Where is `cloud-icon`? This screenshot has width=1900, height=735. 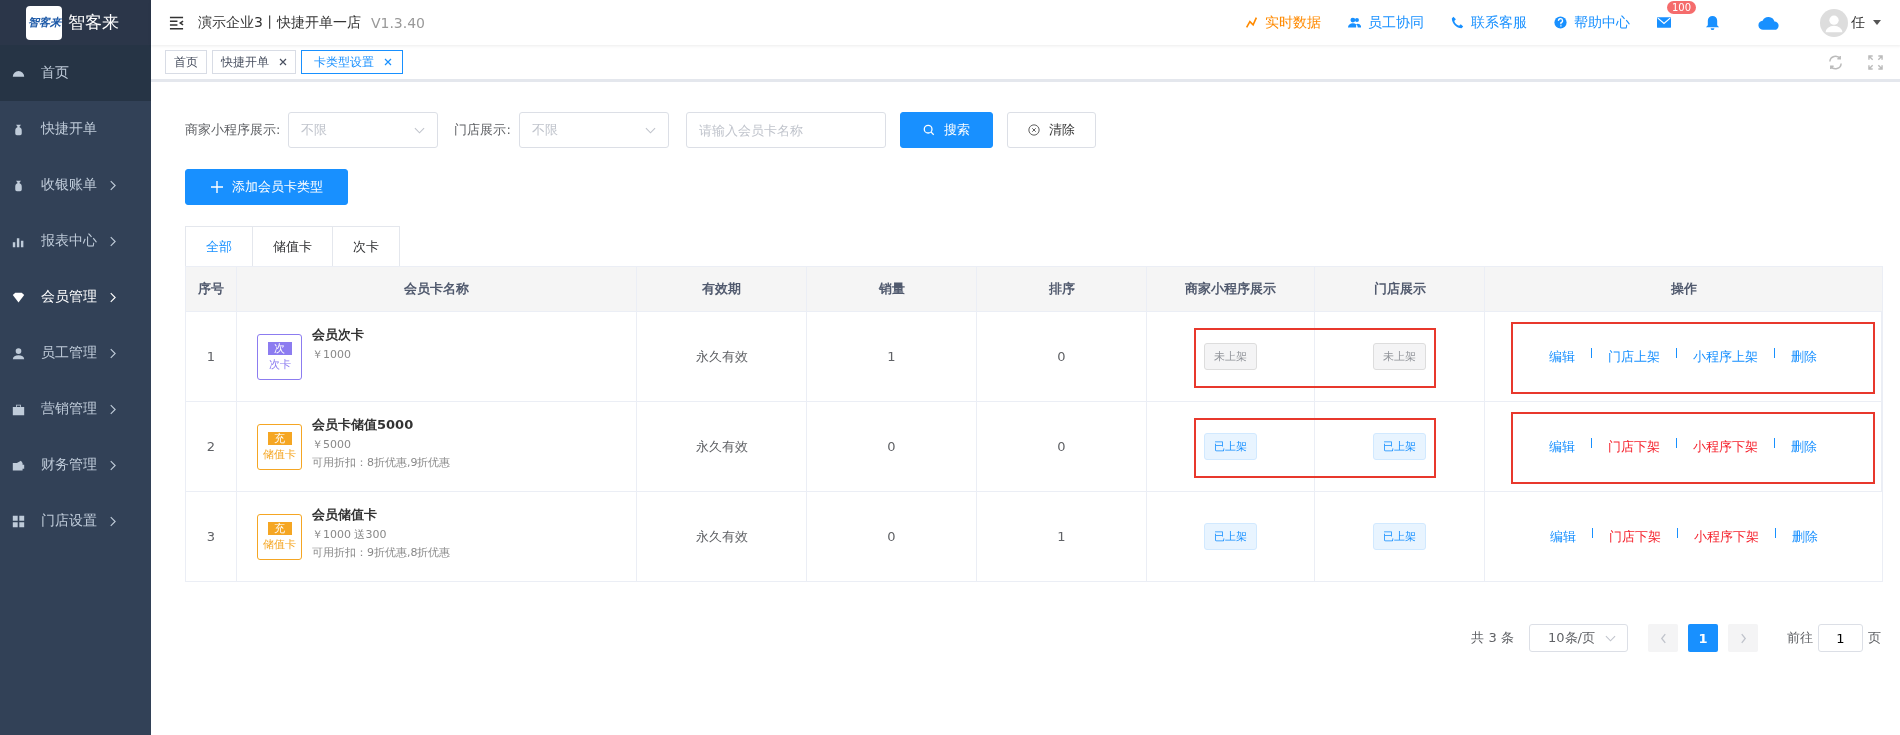
cloud-icon is located at coordinates (1769, 22).